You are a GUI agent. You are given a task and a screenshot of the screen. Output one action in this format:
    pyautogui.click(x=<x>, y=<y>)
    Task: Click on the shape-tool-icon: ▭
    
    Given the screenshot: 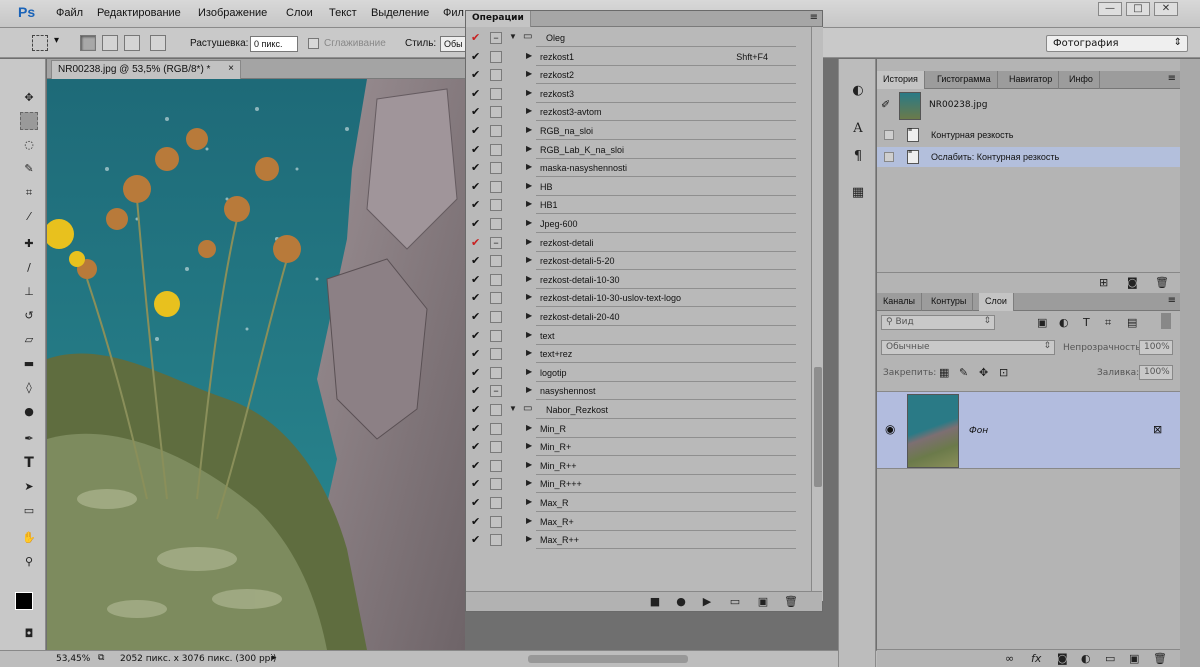 What is the action you would take?
    pyautogui.click(x=29, y=511)
    